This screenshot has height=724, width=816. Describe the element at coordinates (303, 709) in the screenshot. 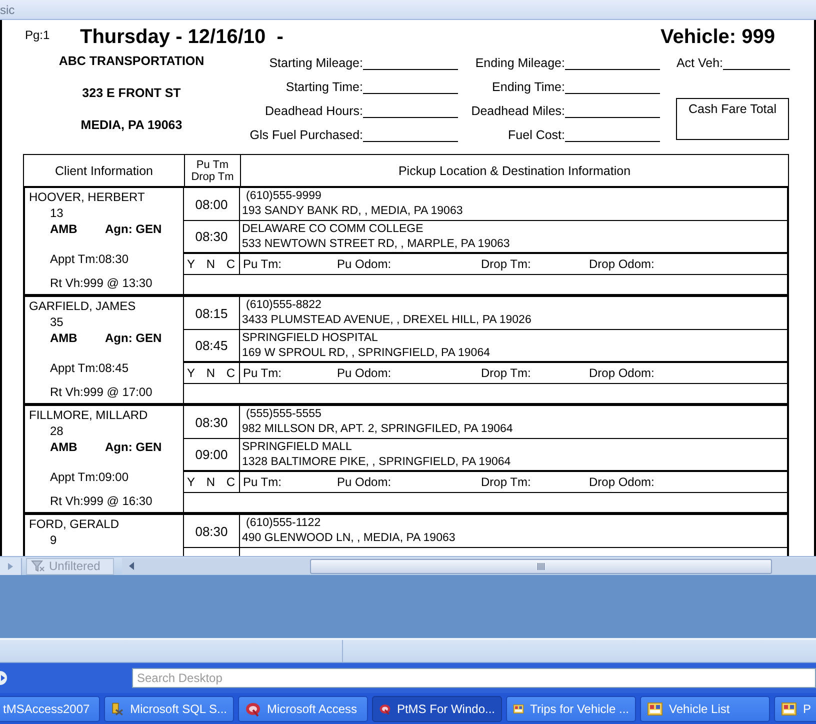

I see `taskbar-button: Microsoft Access` at that location.